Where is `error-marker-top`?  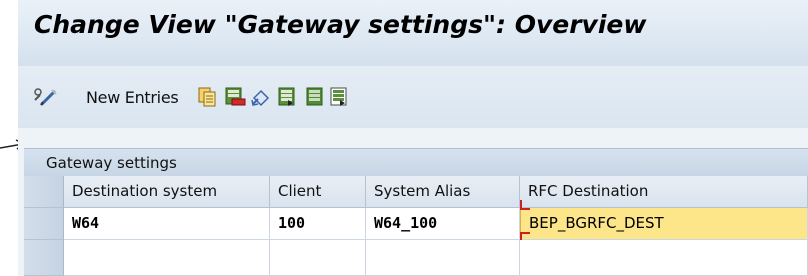 error-marker-top is located at coordinates (525, 205).